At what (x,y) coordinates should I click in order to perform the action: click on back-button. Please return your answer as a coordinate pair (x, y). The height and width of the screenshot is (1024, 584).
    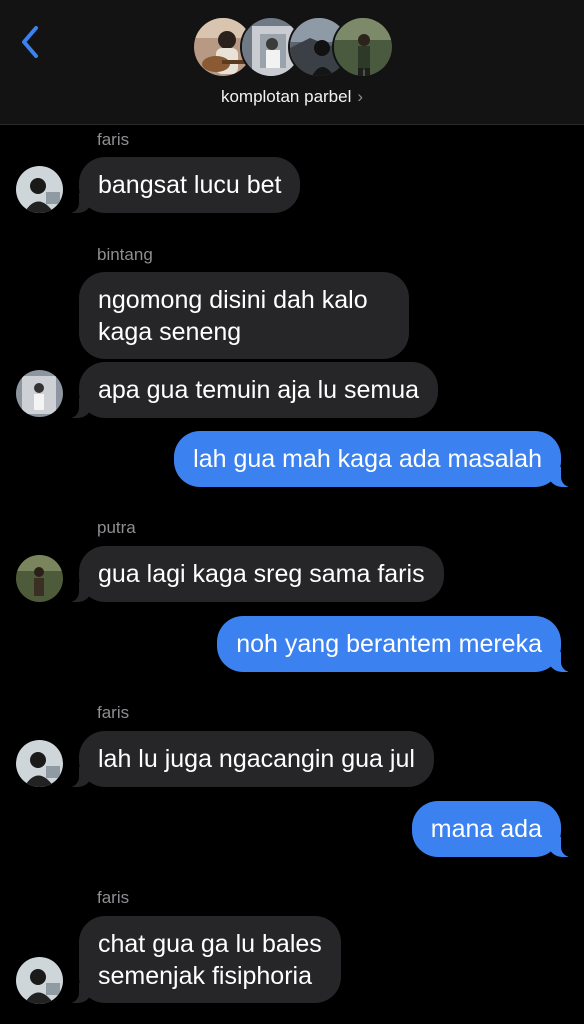
    Looking at the image, I should click on (31, 42).